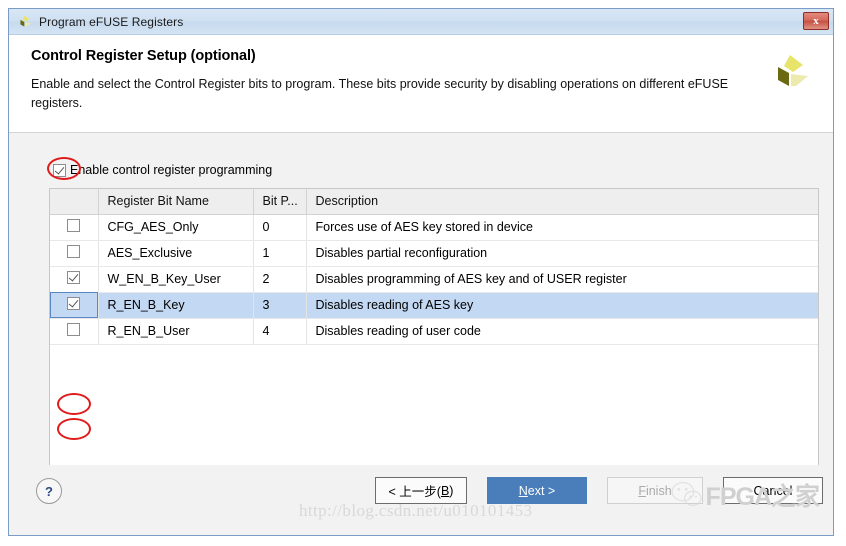 The image size is (846, 546). Describe the element at coordinates (171, 170) in the screenshot. I see `enable-control-register-label: Enable control register programming` at that location.